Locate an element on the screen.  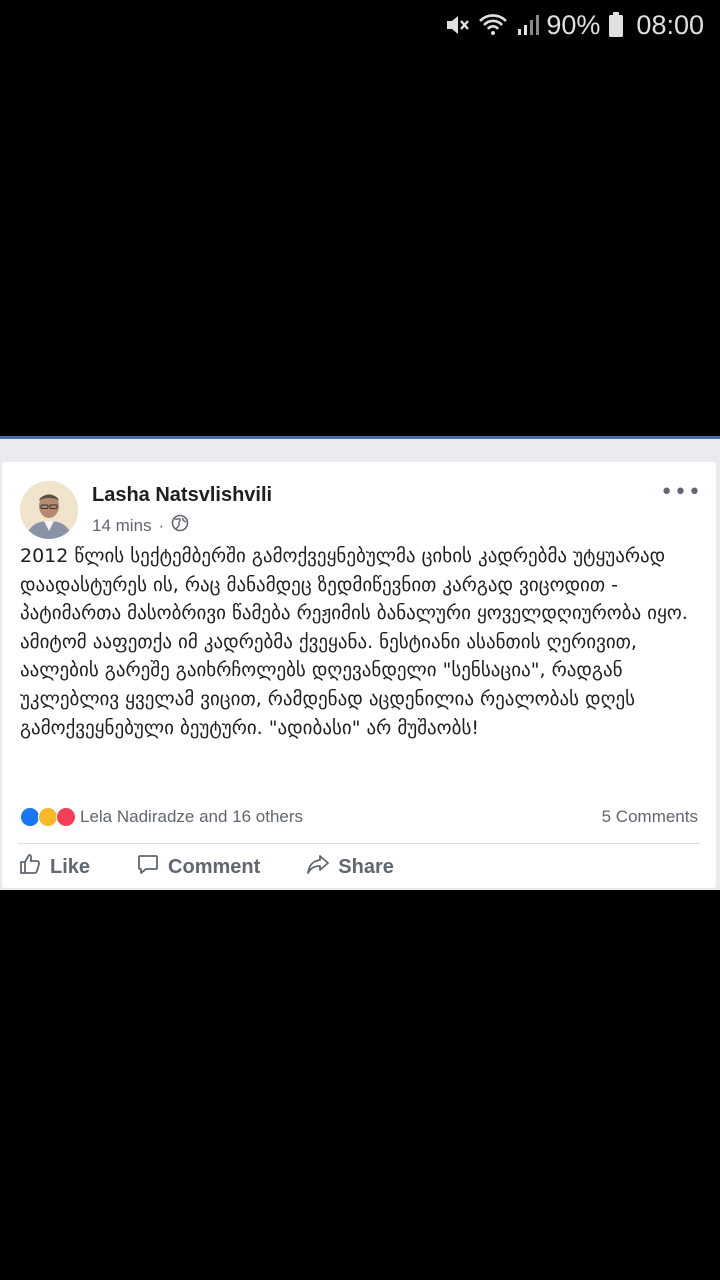
post-meta: 14 mins · is located at coordinates (140, 525).